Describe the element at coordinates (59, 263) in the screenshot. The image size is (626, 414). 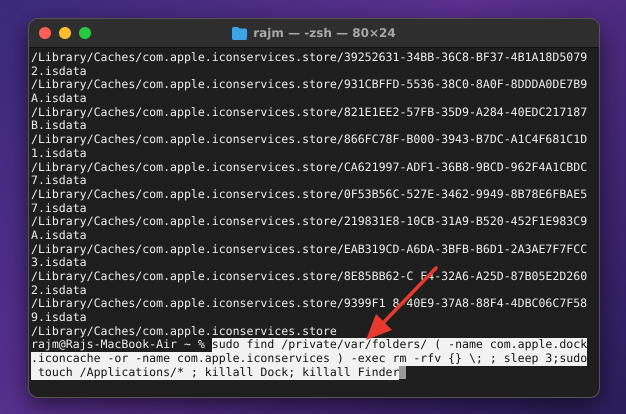
I see `output-line: 3.isdata` at that location.